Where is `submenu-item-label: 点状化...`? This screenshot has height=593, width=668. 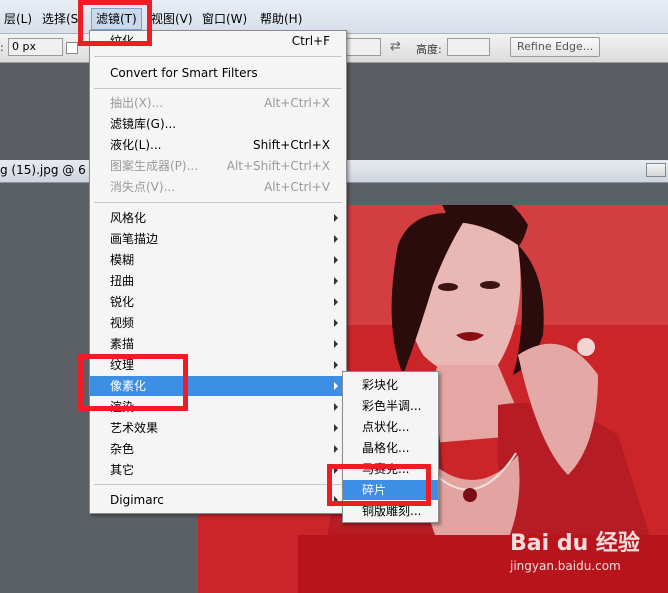 submenu-item-label: 点状化... is located at coordinates (386, 427).